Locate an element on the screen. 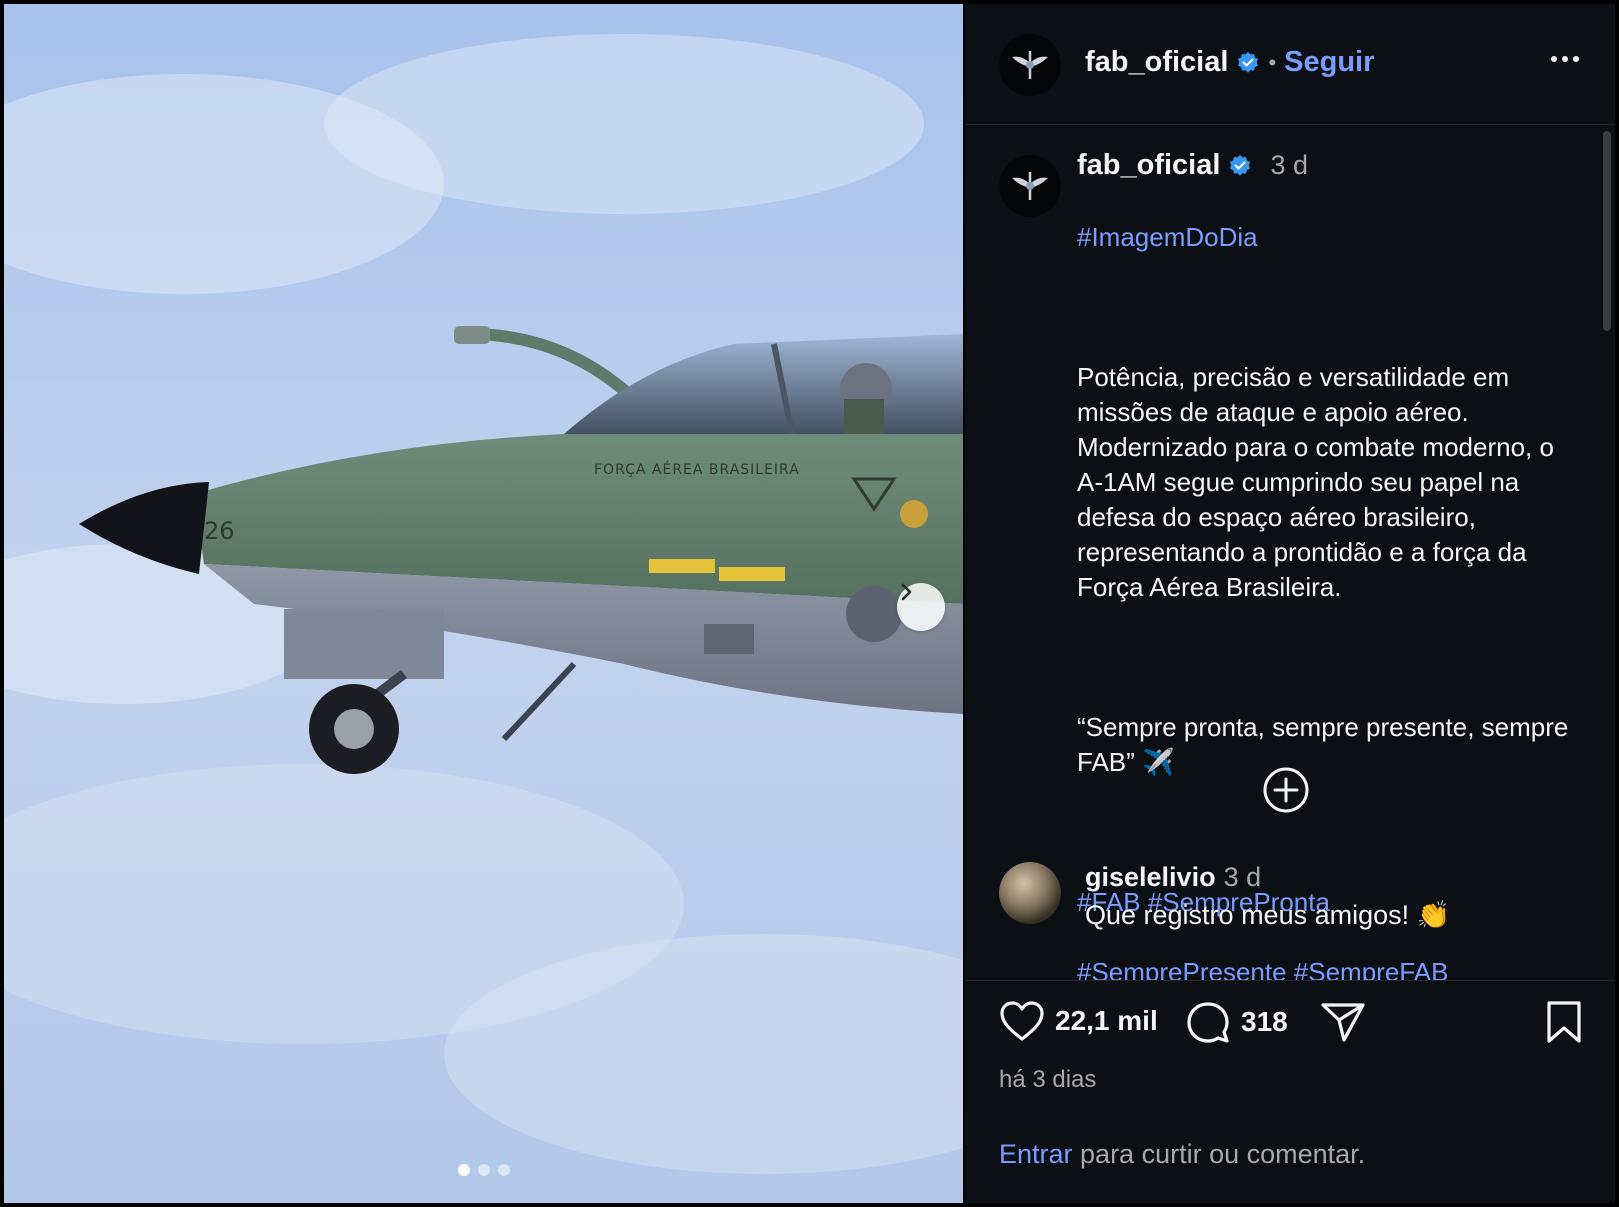 Image resolution: width=1619 pixels, height=1207 pixels. load-more-comments-button is located at coordinates (1286, 790).